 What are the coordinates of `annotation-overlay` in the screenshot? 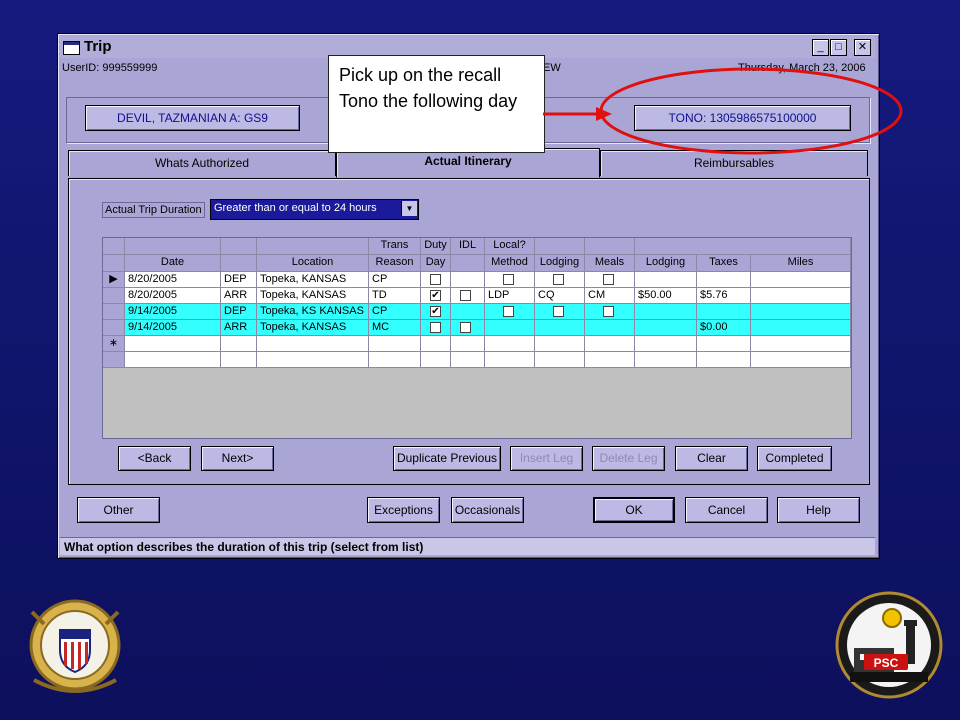 It's located at (723, 111).